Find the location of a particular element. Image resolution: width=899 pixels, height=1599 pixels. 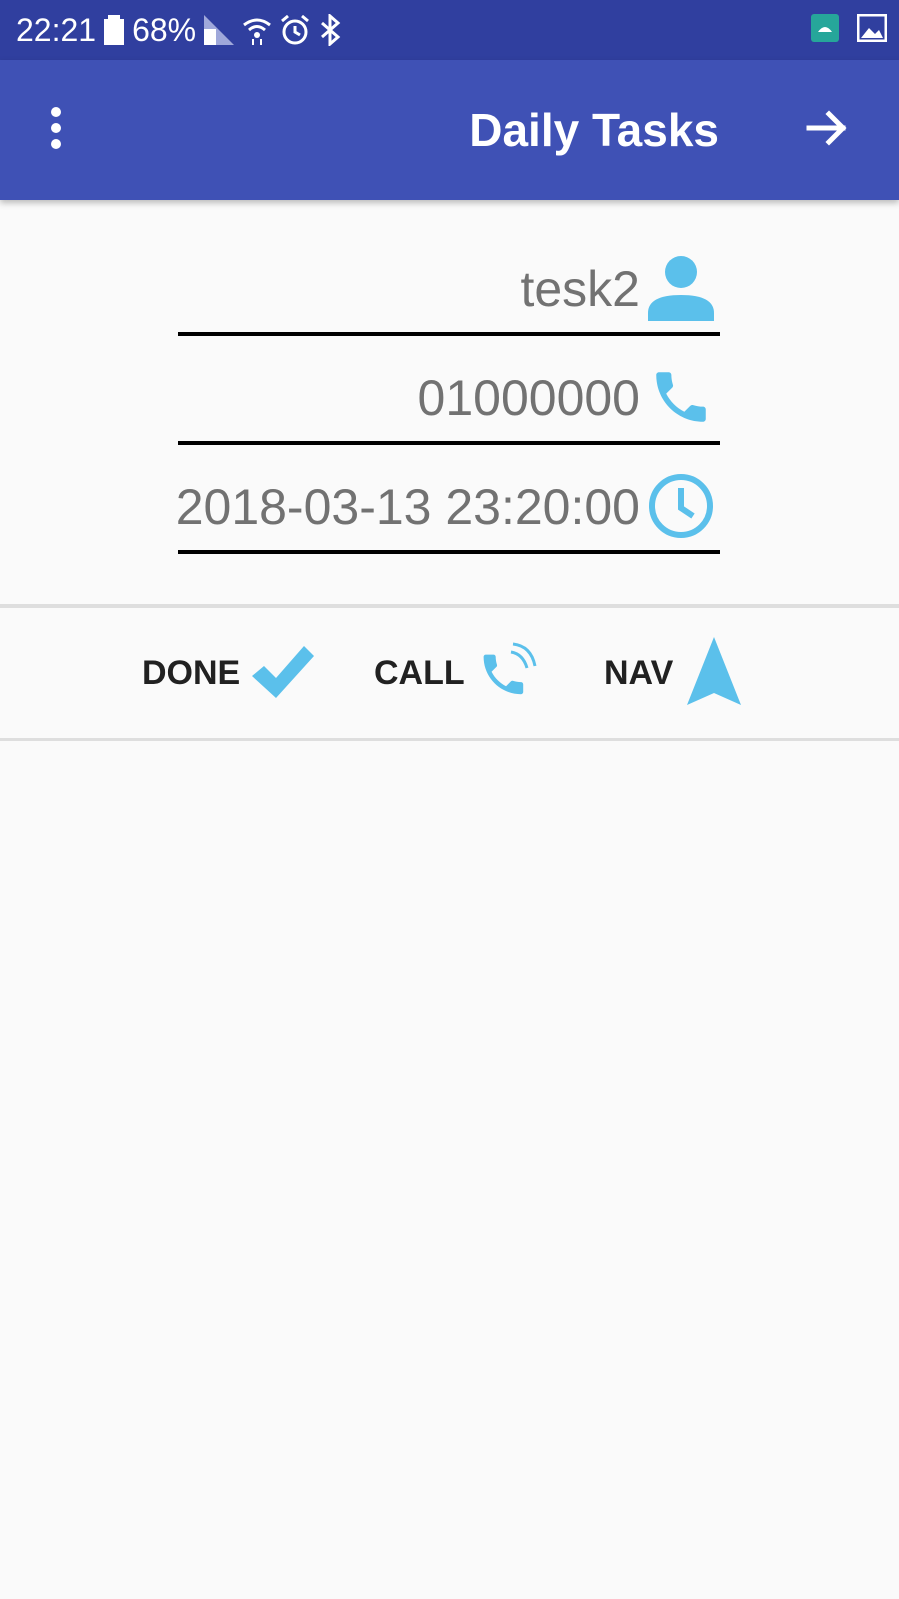

overflow-menu-button is located at coordinates (56, 130).